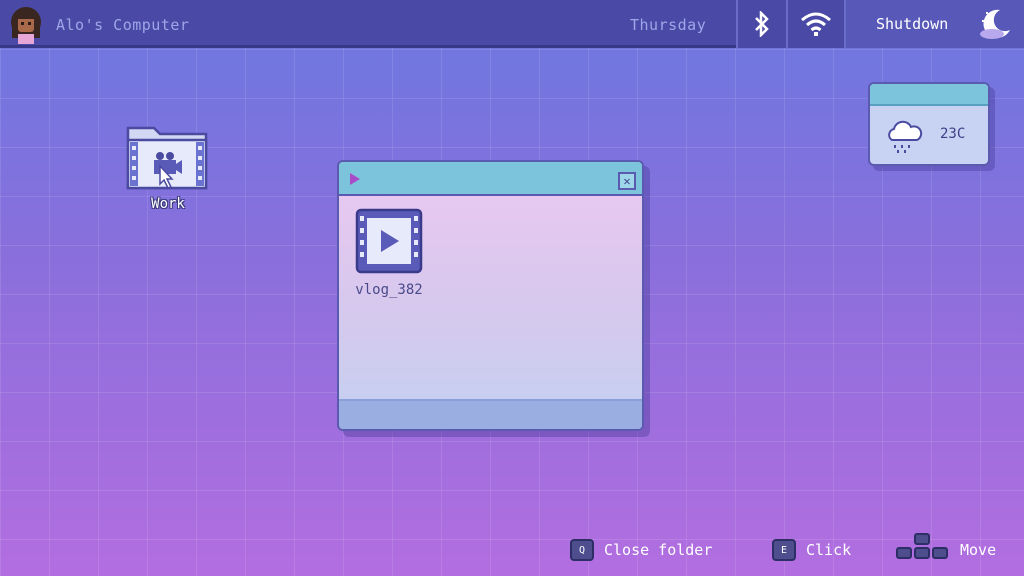 Image resolution: width=1024 pixels, height=576 pixels. I want to click on video-folder-icon, so click(167, 158).